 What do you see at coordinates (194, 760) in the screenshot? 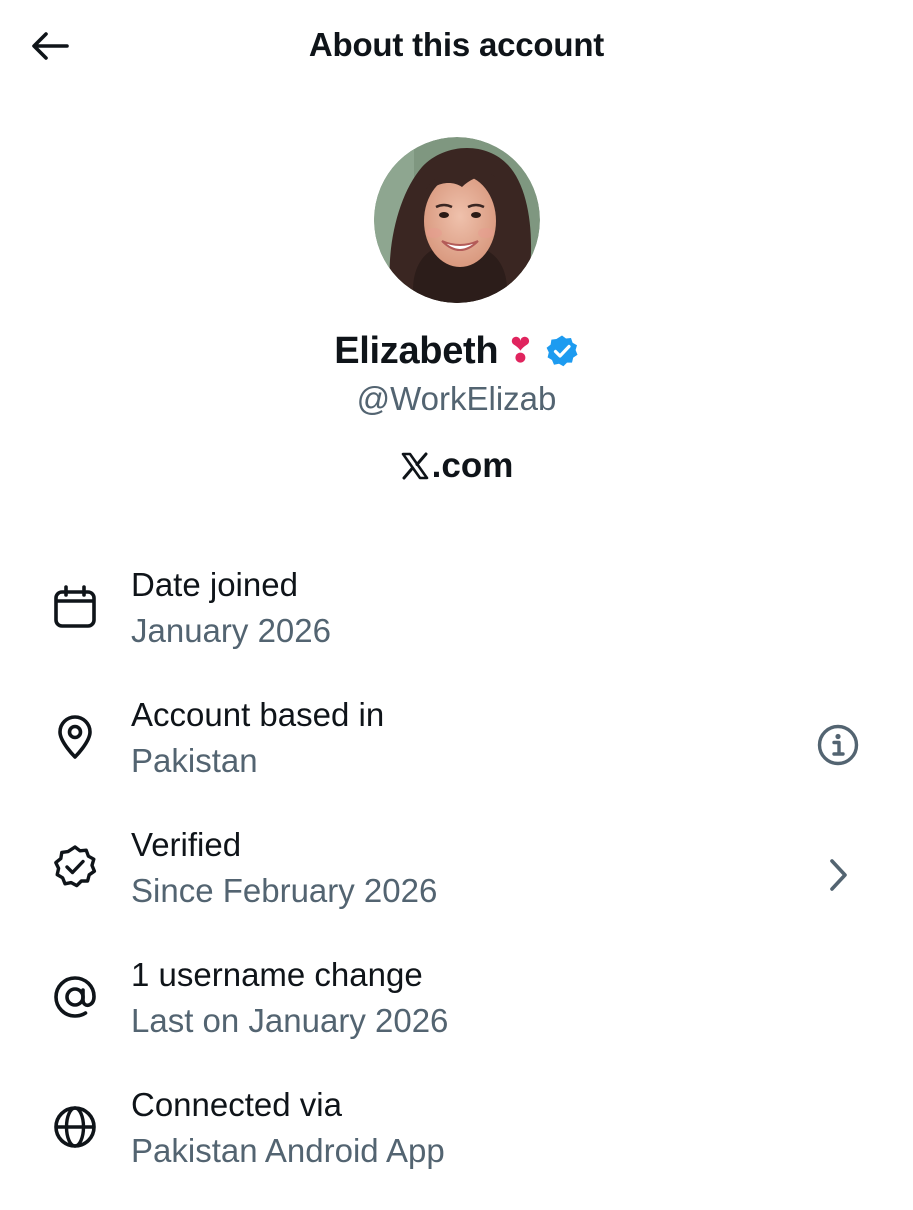
I see `detail-value: Pakistan` at bounding box center [194, 760].